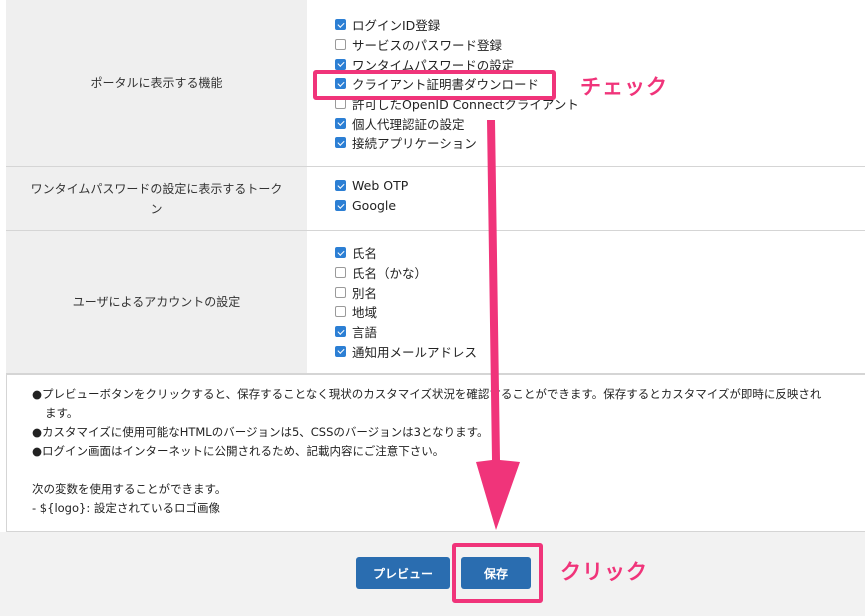  Describe the element at coordinates (624, 87) in the screenshot. I see `annotation-check-text: チェック` at that location.